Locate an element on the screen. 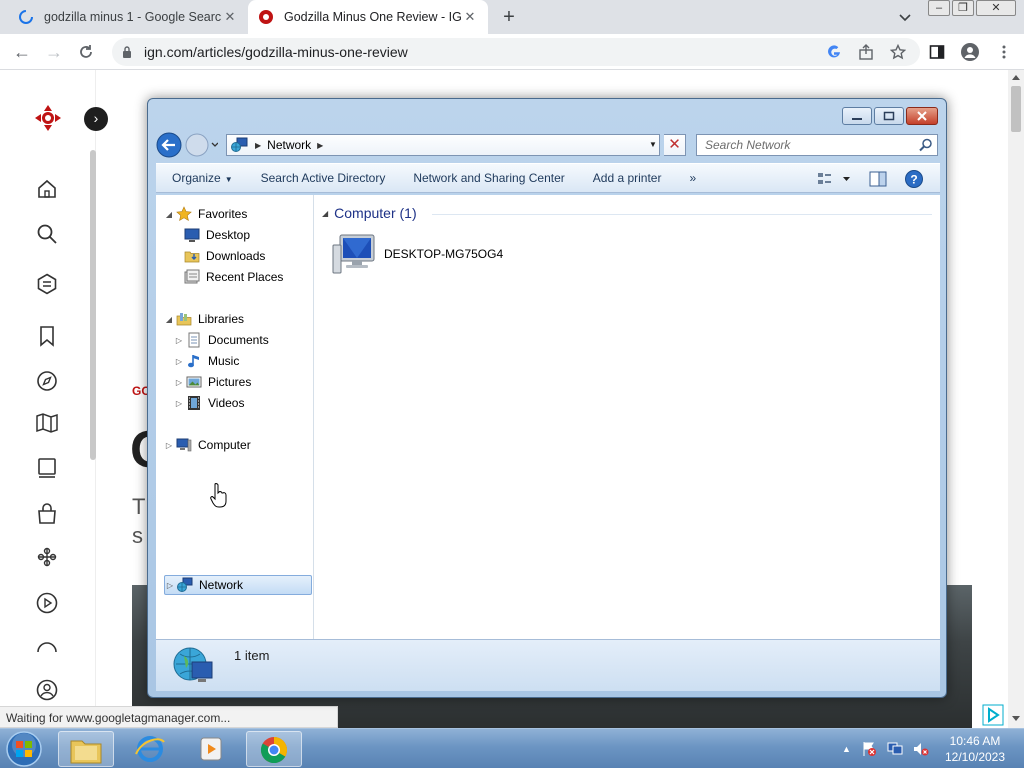  scroll-down-icon is located at coordinates (1016, 719).